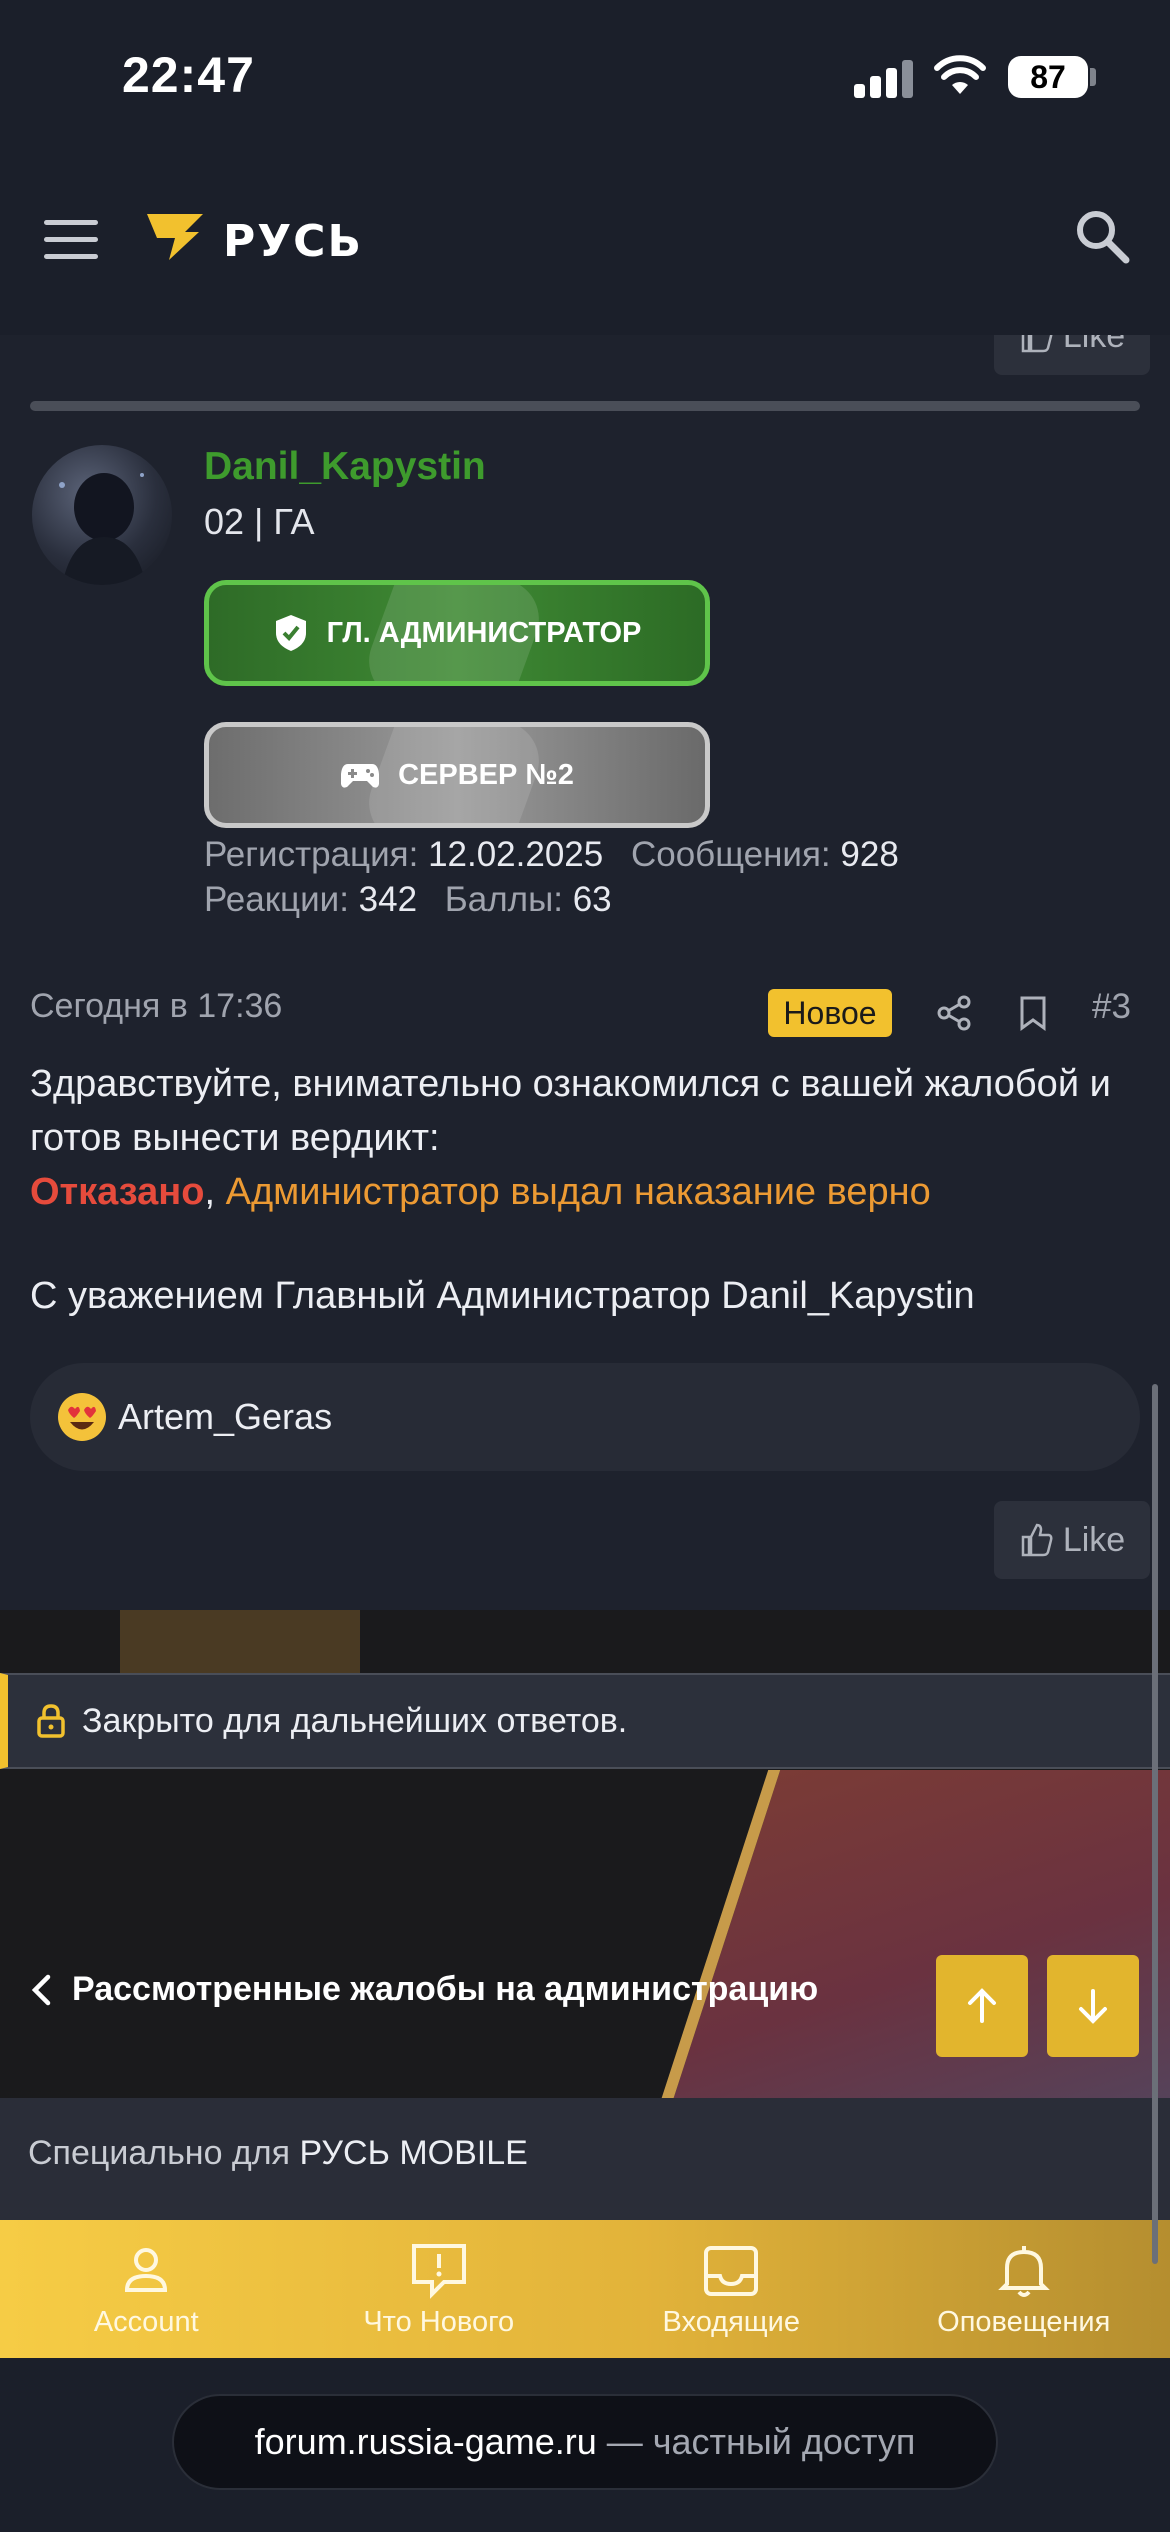  I want to click on reaction-user: Artem_Geras, so click(225, 1416).